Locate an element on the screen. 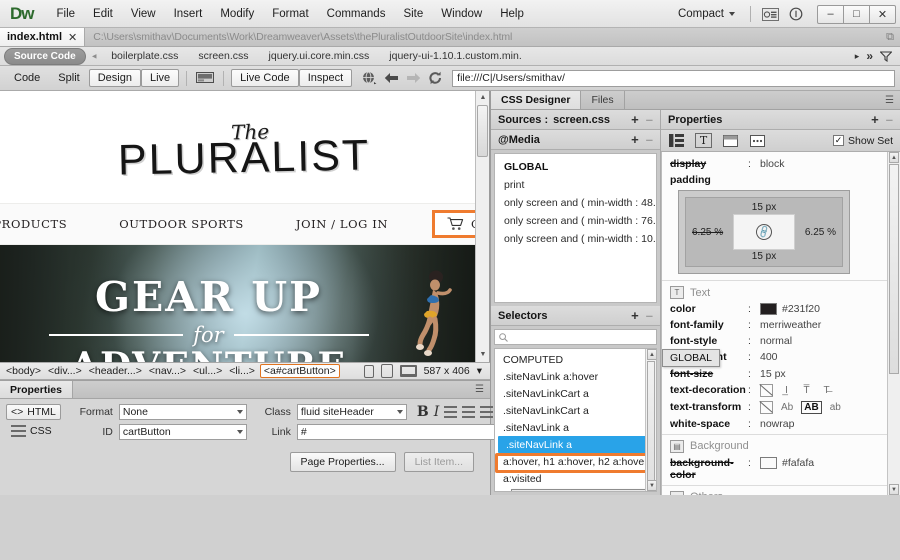 This screenshot has height=560, width=900. italic-button: I is located at coordinates (437, 412).